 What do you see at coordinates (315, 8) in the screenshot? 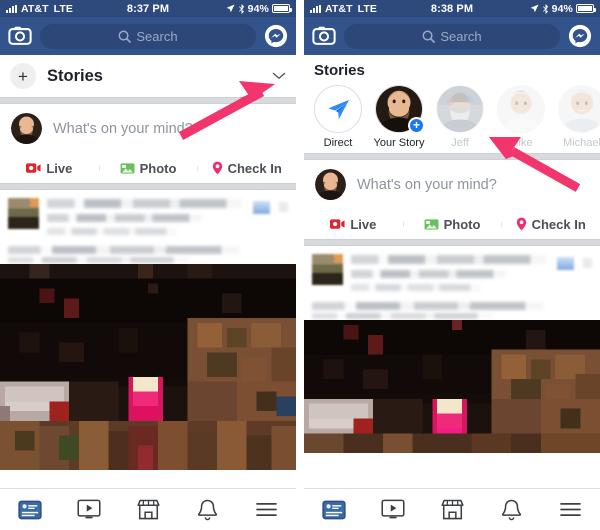
I see `signal-bars-icon` at bounding box center [315, 8].